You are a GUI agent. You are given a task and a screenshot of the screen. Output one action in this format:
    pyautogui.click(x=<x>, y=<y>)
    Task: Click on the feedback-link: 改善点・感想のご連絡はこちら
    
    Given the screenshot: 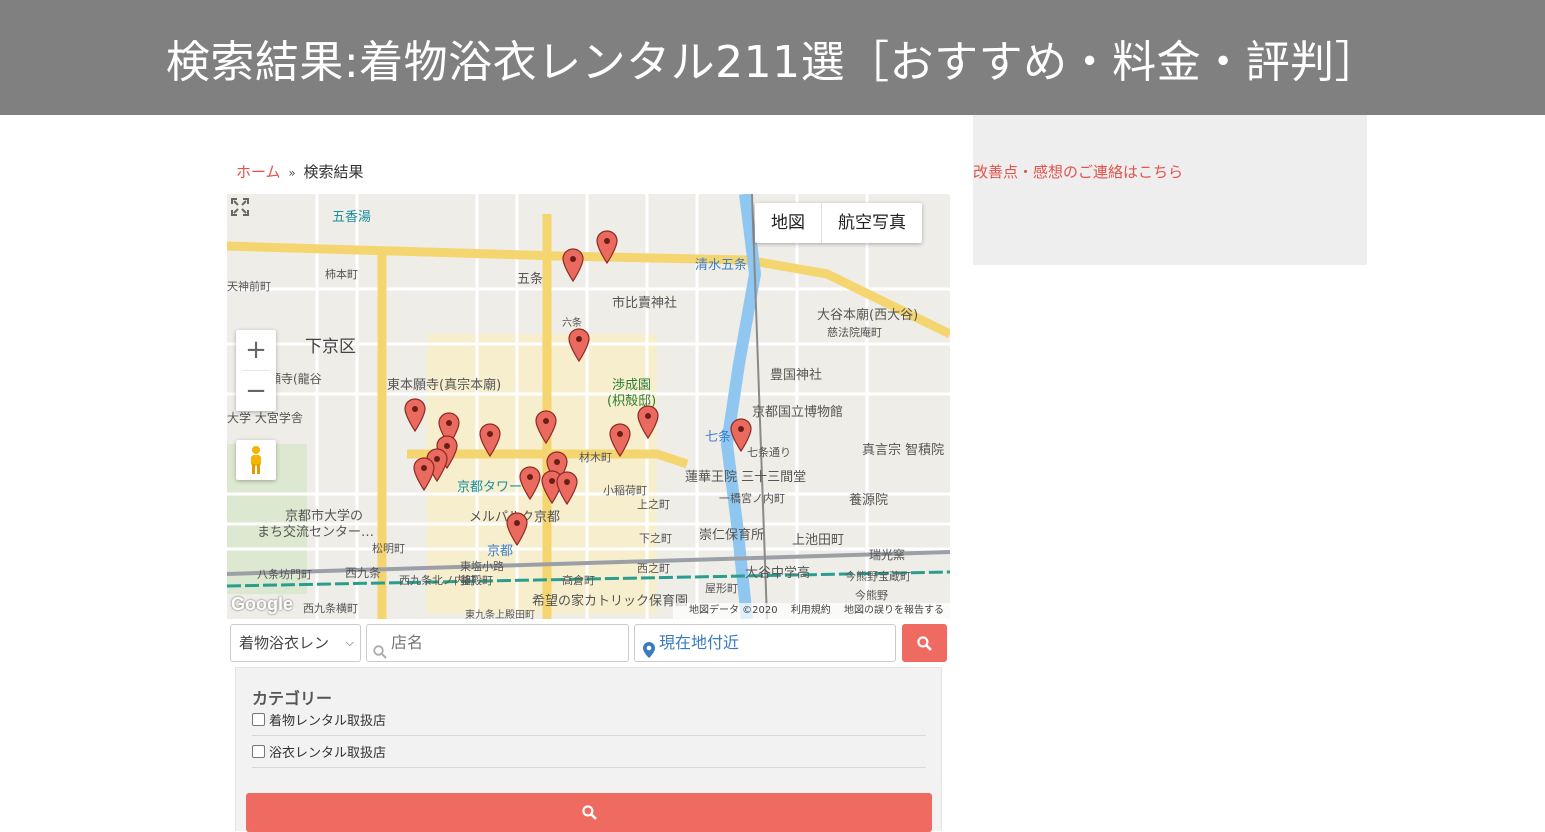 What is the action you would take?
    pyautogui.click(x=1078, y=171)
    